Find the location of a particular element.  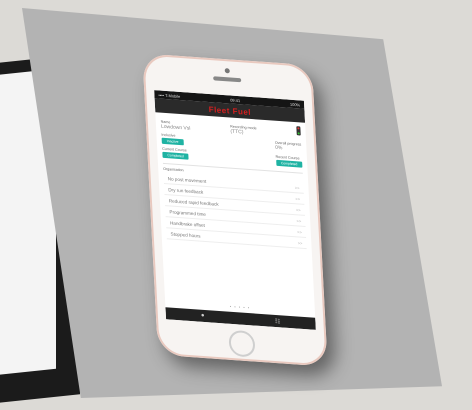

camera-icon is located at coordinates (227, 71).